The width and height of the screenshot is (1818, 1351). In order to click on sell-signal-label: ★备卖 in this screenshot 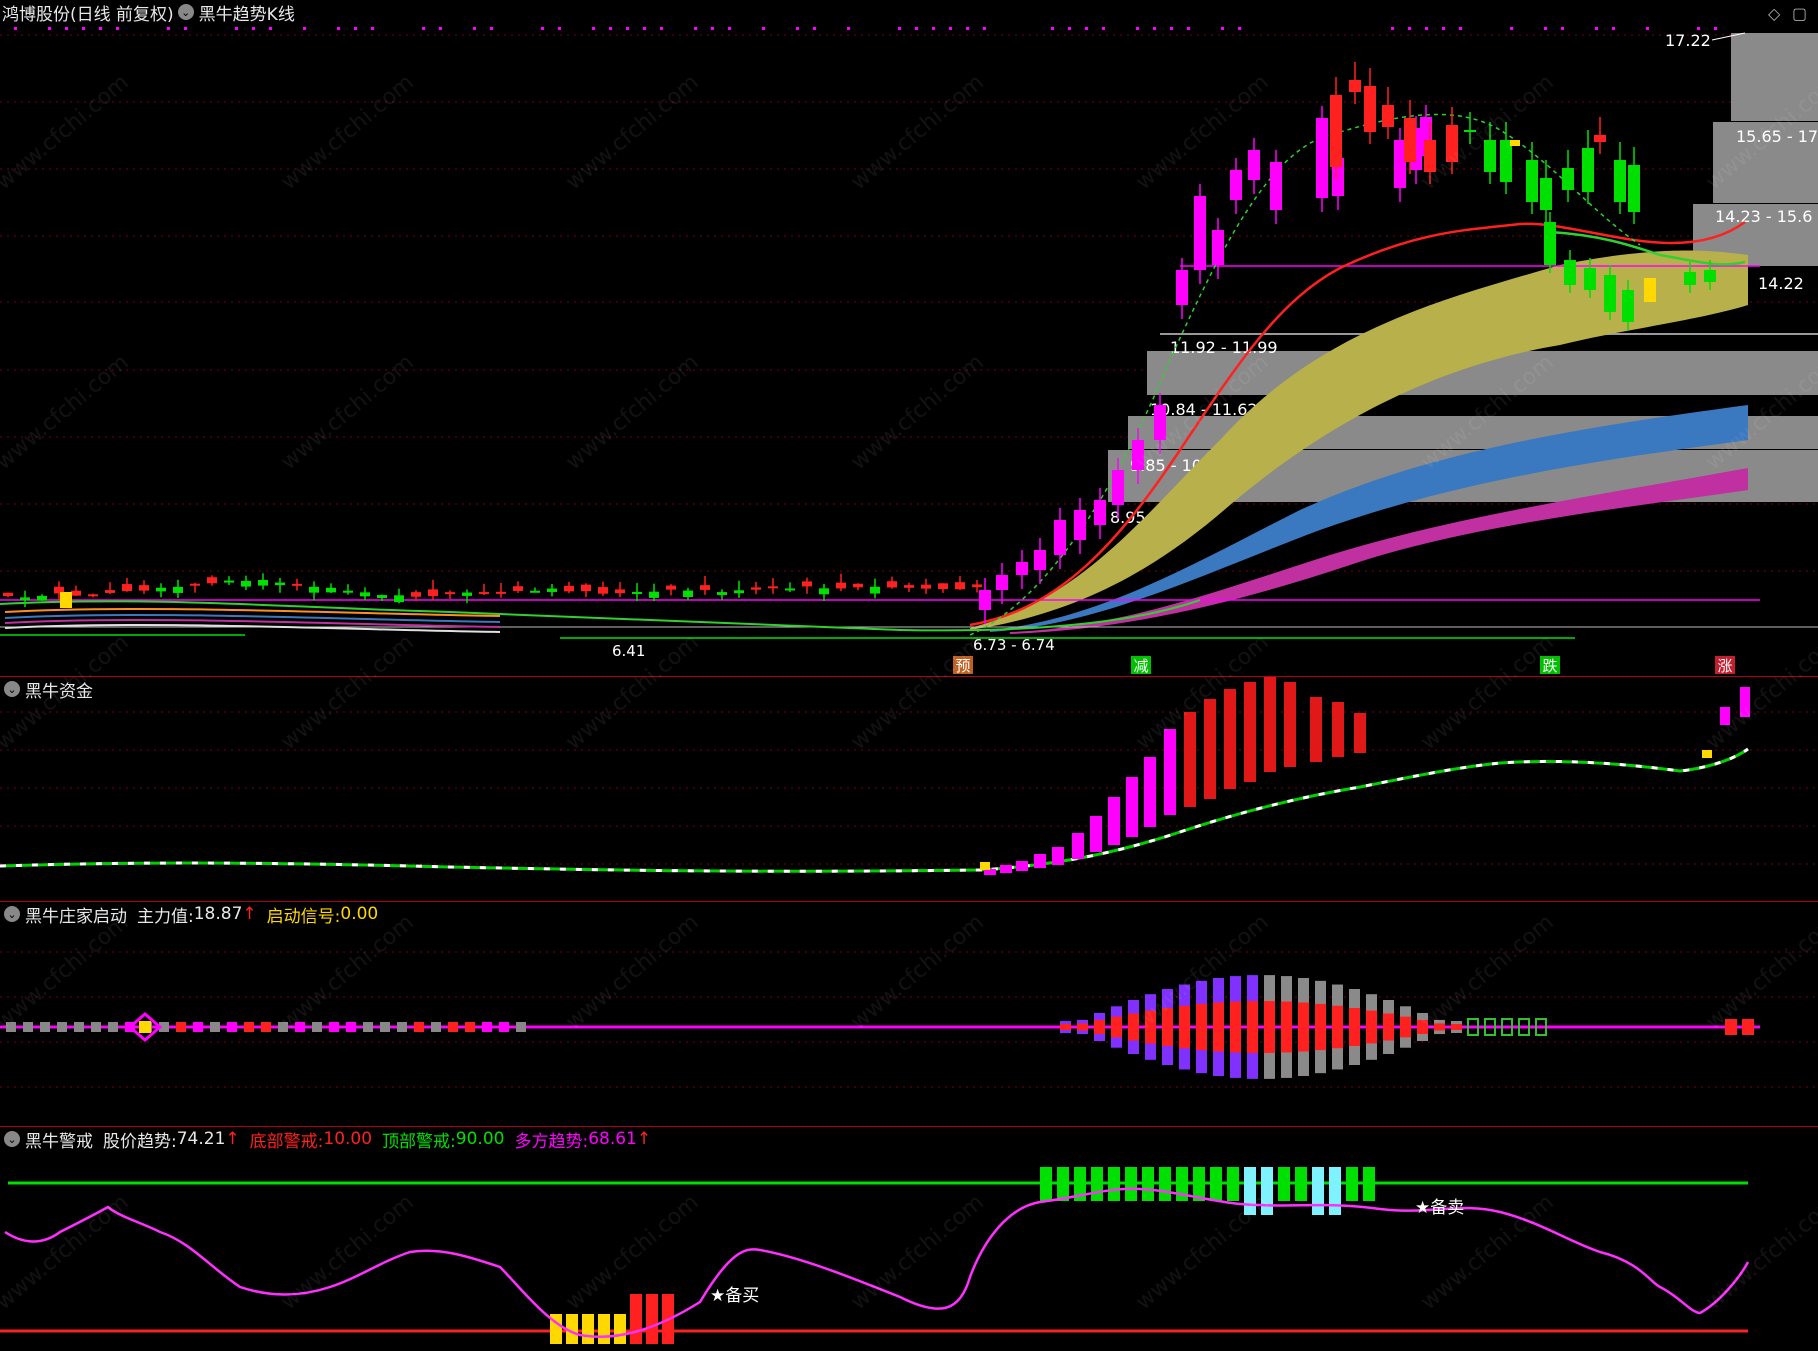, I will do `click(1439, 1208)`.